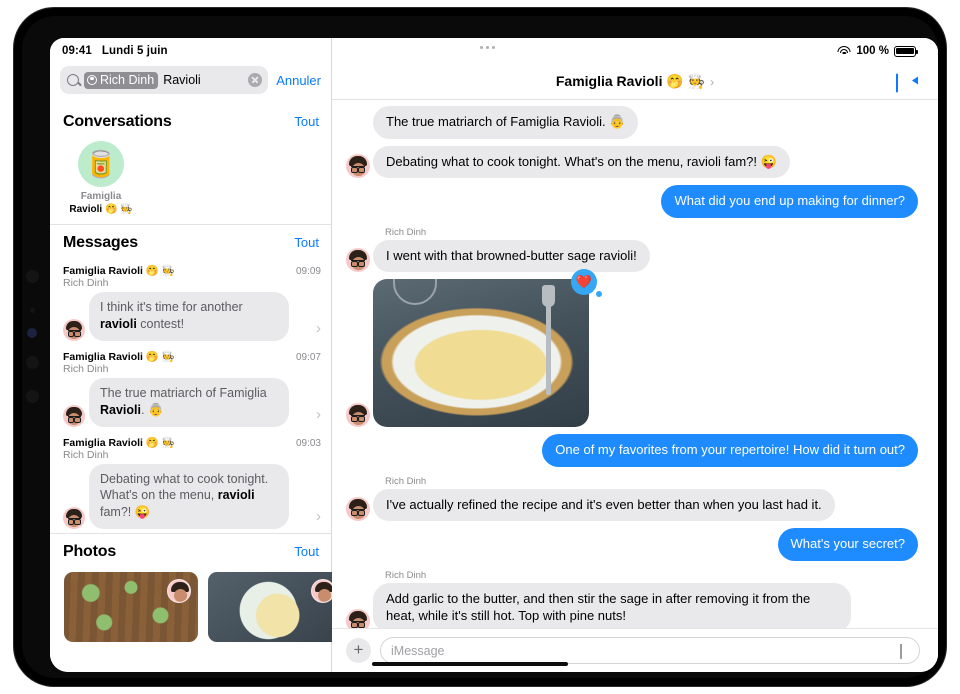  What do you see at coordinates (152, 409) in the screenshot?
I see `snippet-post: . 👵` at bounding box center [152, 409].